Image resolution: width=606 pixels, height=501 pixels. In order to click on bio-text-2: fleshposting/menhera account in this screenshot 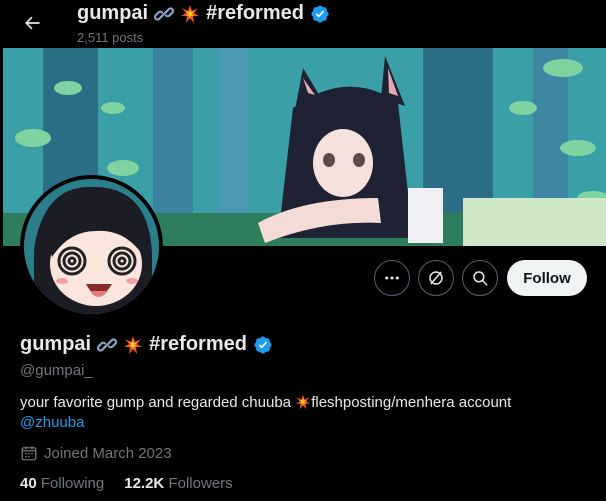, I will do `click(411, 402)`.